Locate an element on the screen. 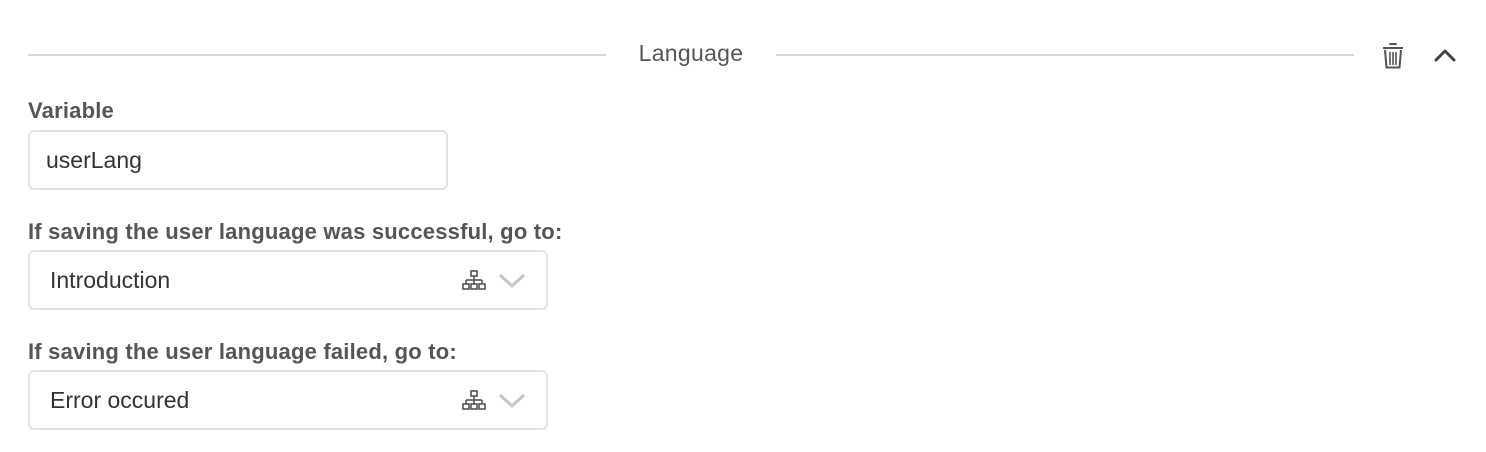 Image resolution: width=1486 pixels, height=452 pixels. failure-target-select: Error occured is located at coordinates (288, 400).